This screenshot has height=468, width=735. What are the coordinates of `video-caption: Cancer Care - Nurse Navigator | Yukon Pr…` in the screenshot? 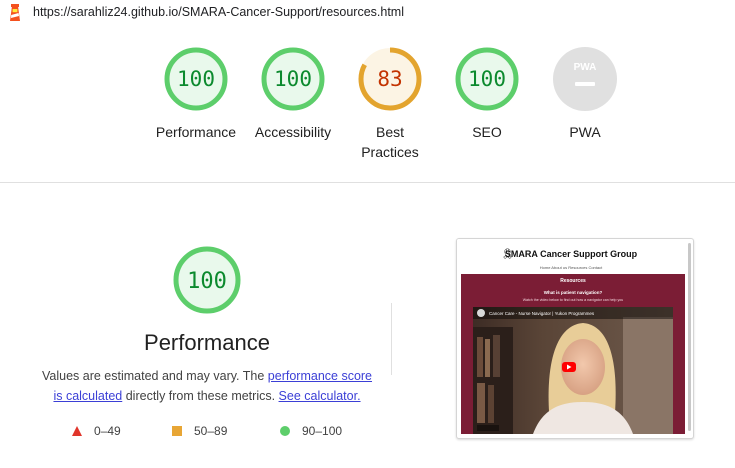 It's located at (542, 313).